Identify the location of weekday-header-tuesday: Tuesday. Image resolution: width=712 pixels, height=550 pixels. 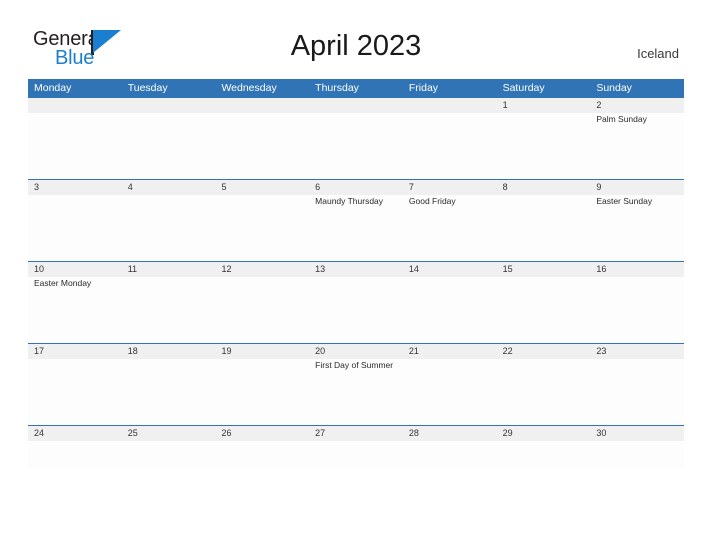
(147, 88).